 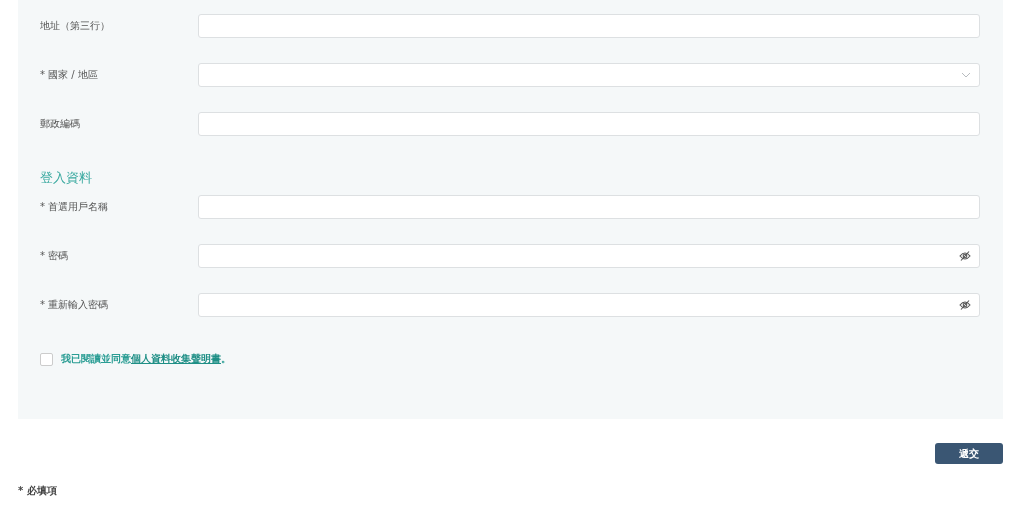 What do you see at coordinates (69, 75) in the screenshot?
I see `field-label: * 國家 / 地區` at bounding box center [69, 75].